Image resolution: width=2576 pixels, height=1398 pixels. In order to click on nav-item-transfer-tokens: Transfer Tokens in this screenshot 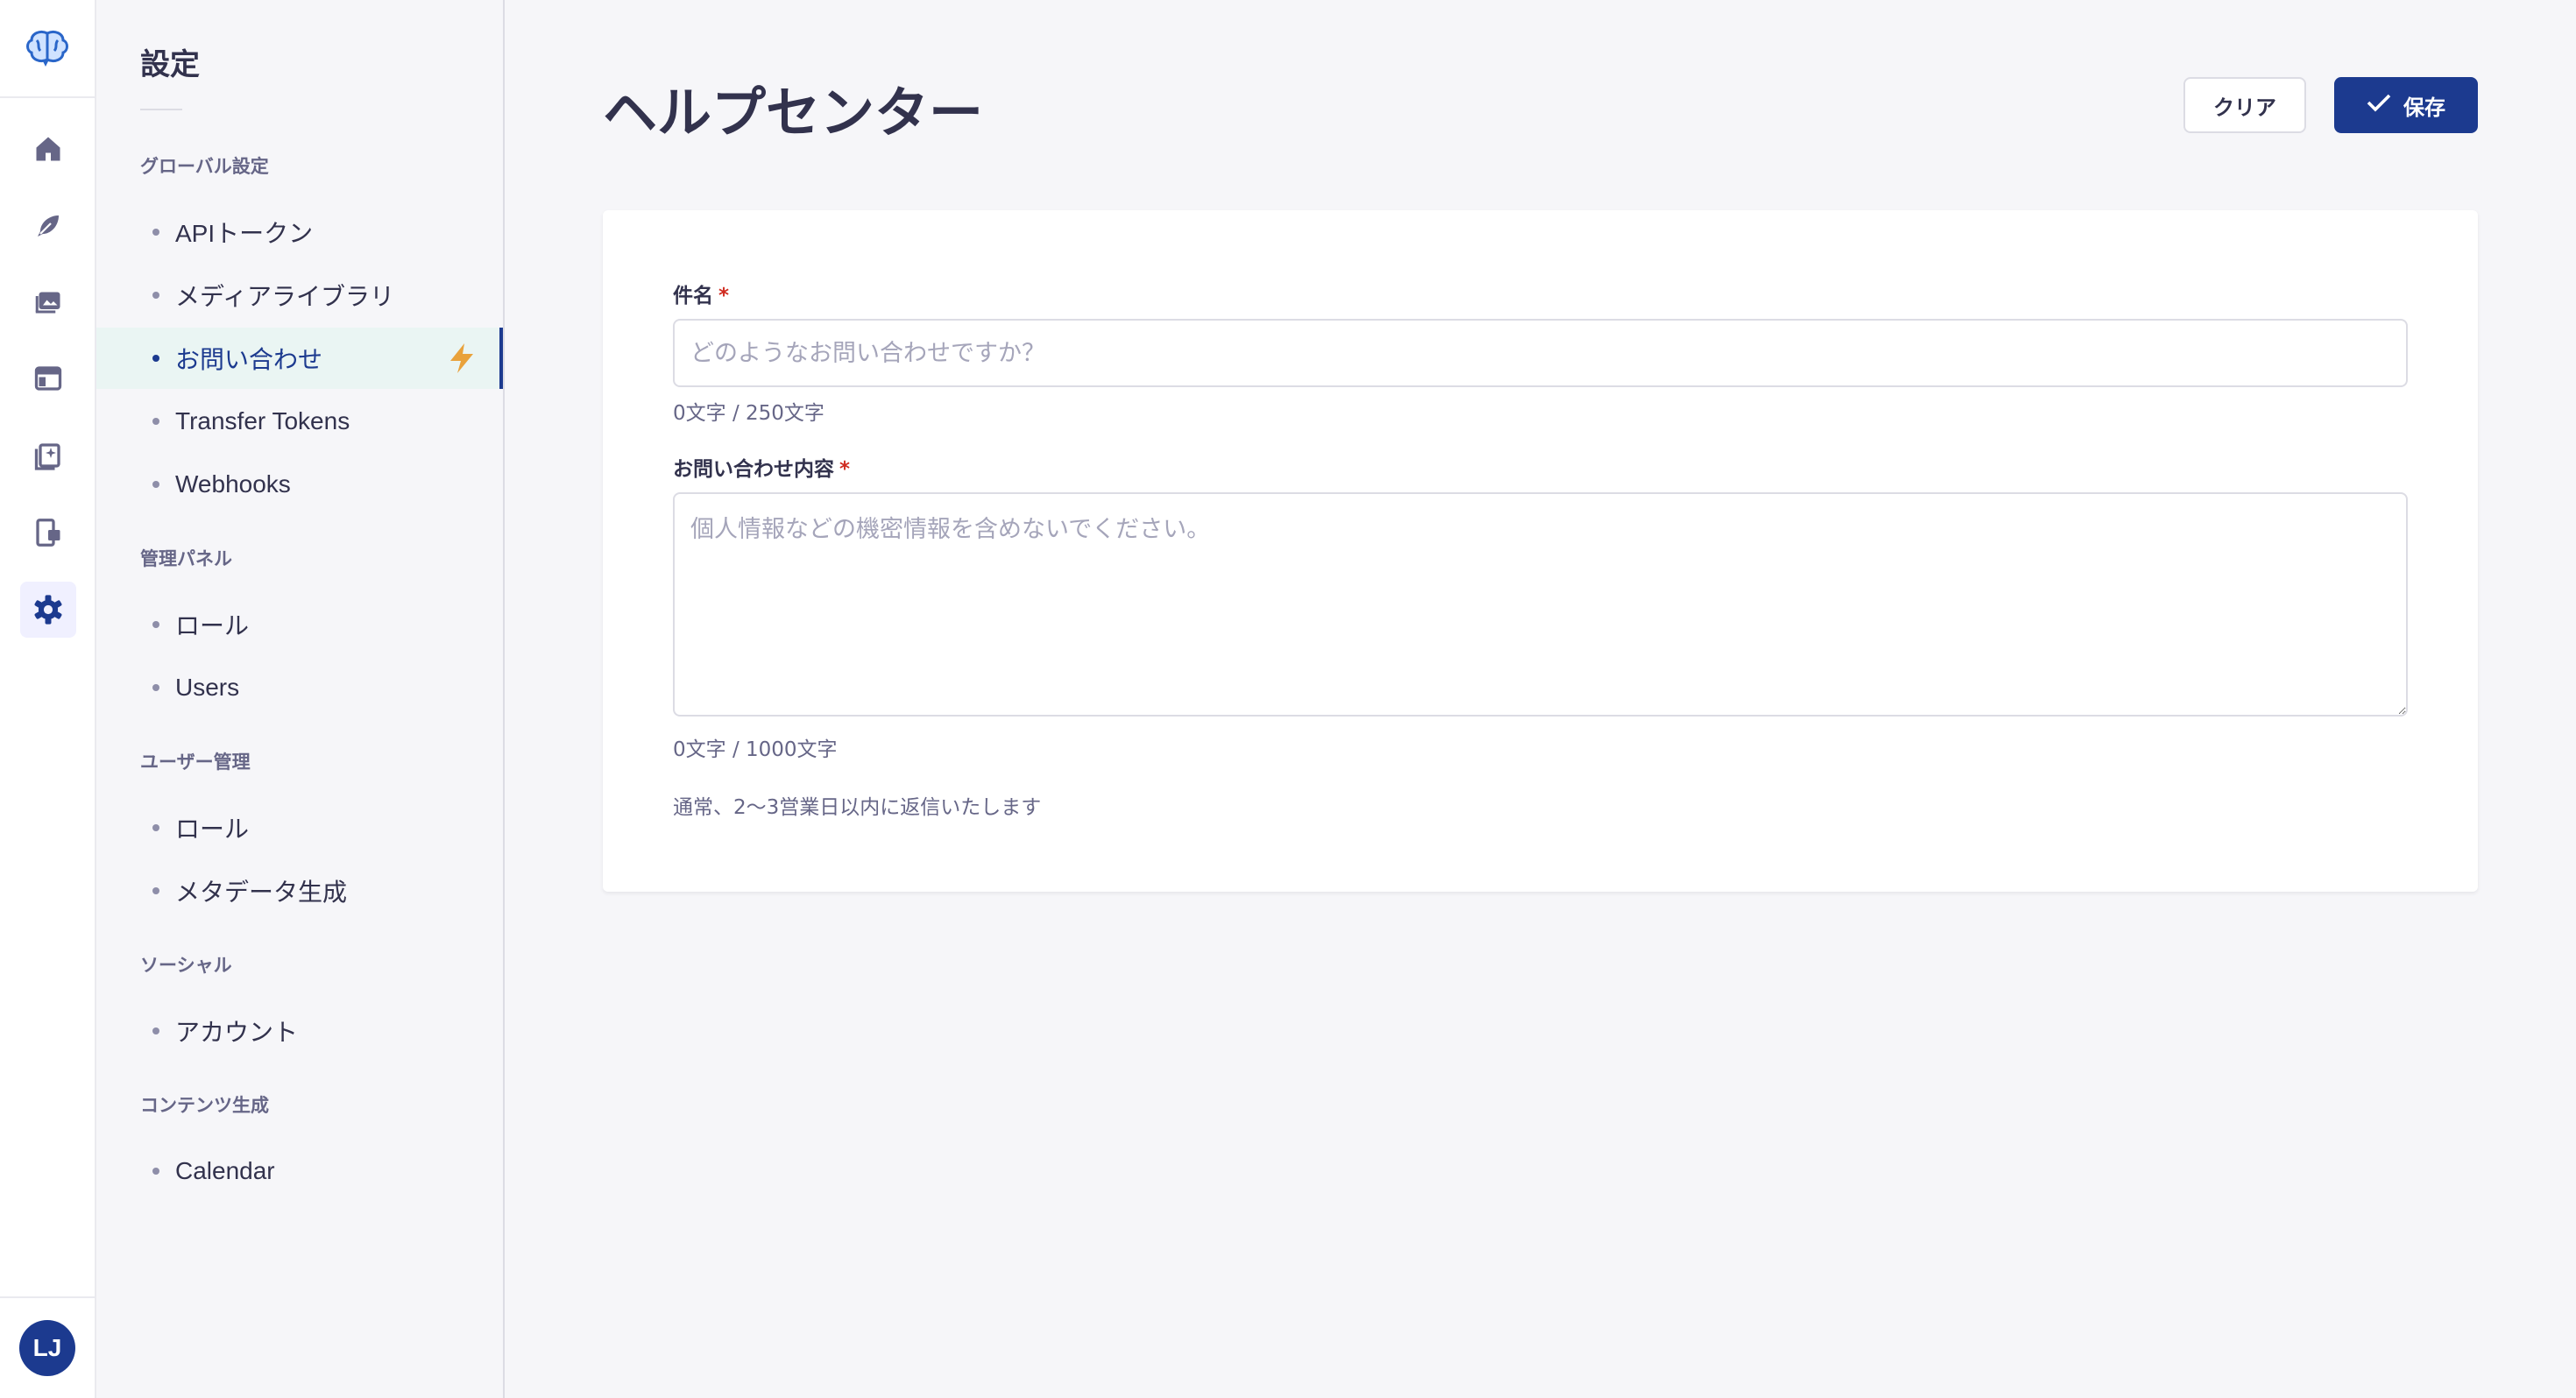, I will do `click(299, 421)`.